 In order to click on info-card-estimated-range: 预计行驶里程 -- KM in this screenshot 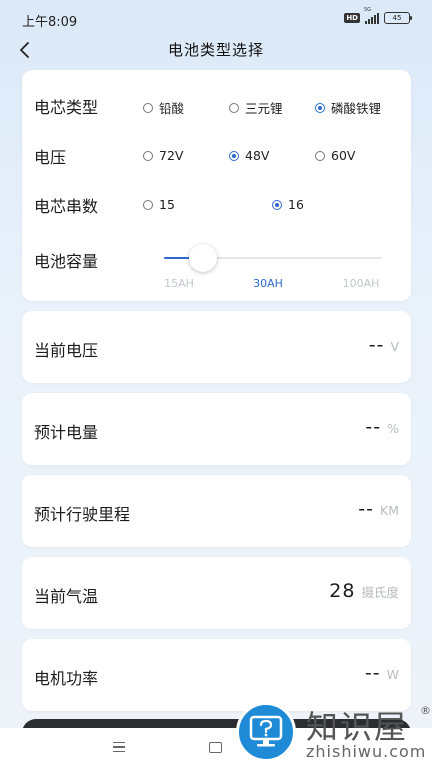, I will do `click(216, 511)`.